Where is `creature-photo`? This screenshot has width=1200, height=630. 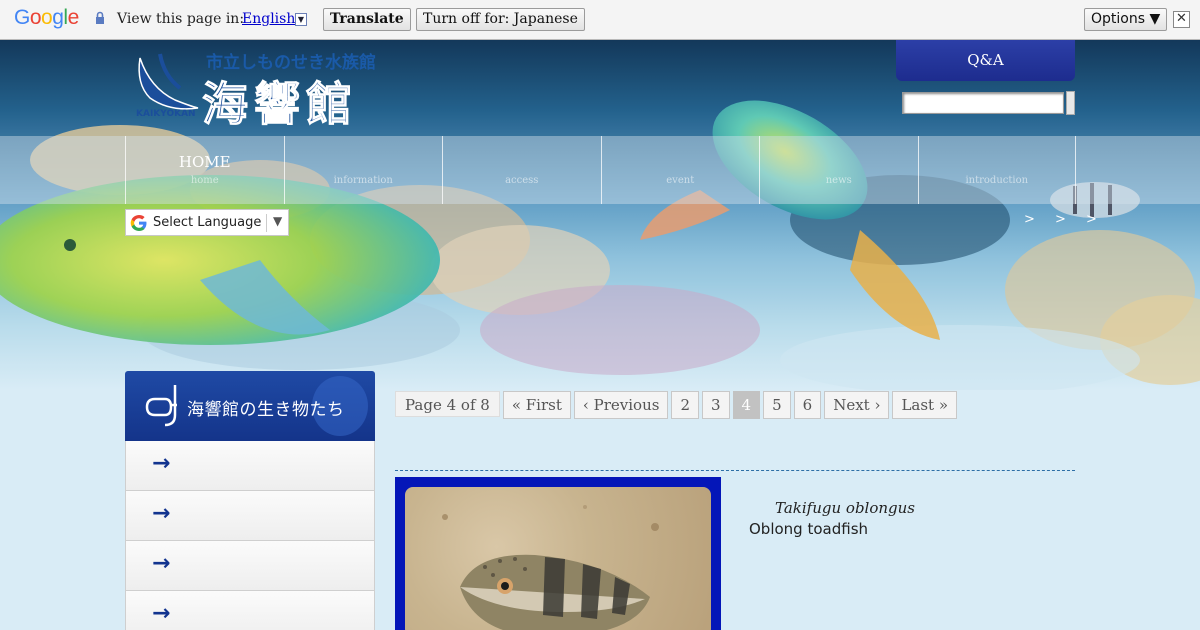 creature-photo is located at coordinates (558, 553).